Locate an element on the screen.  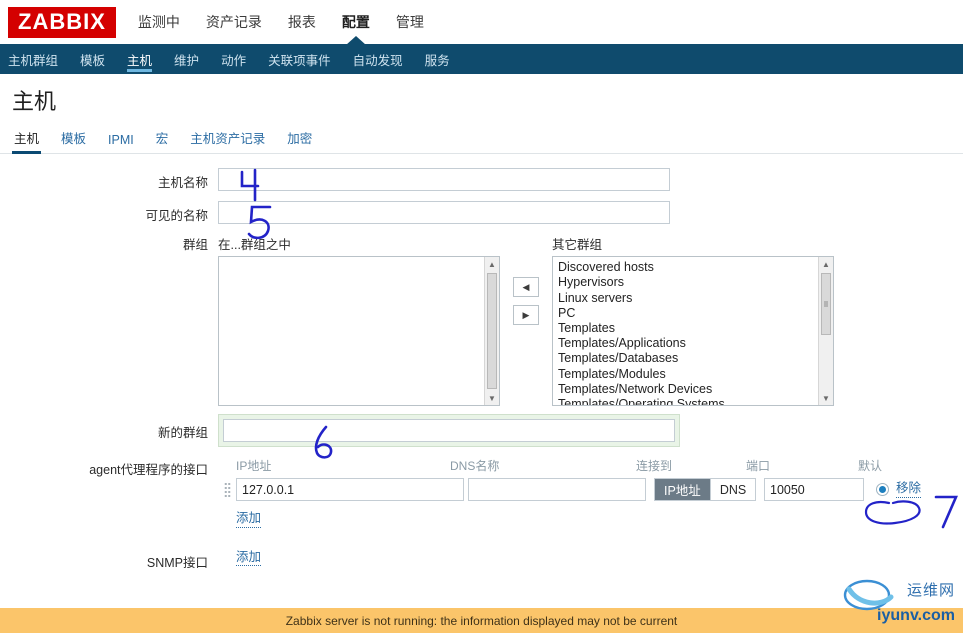
subnav-item-actions: 动作 is located at coordinates (233, 59).